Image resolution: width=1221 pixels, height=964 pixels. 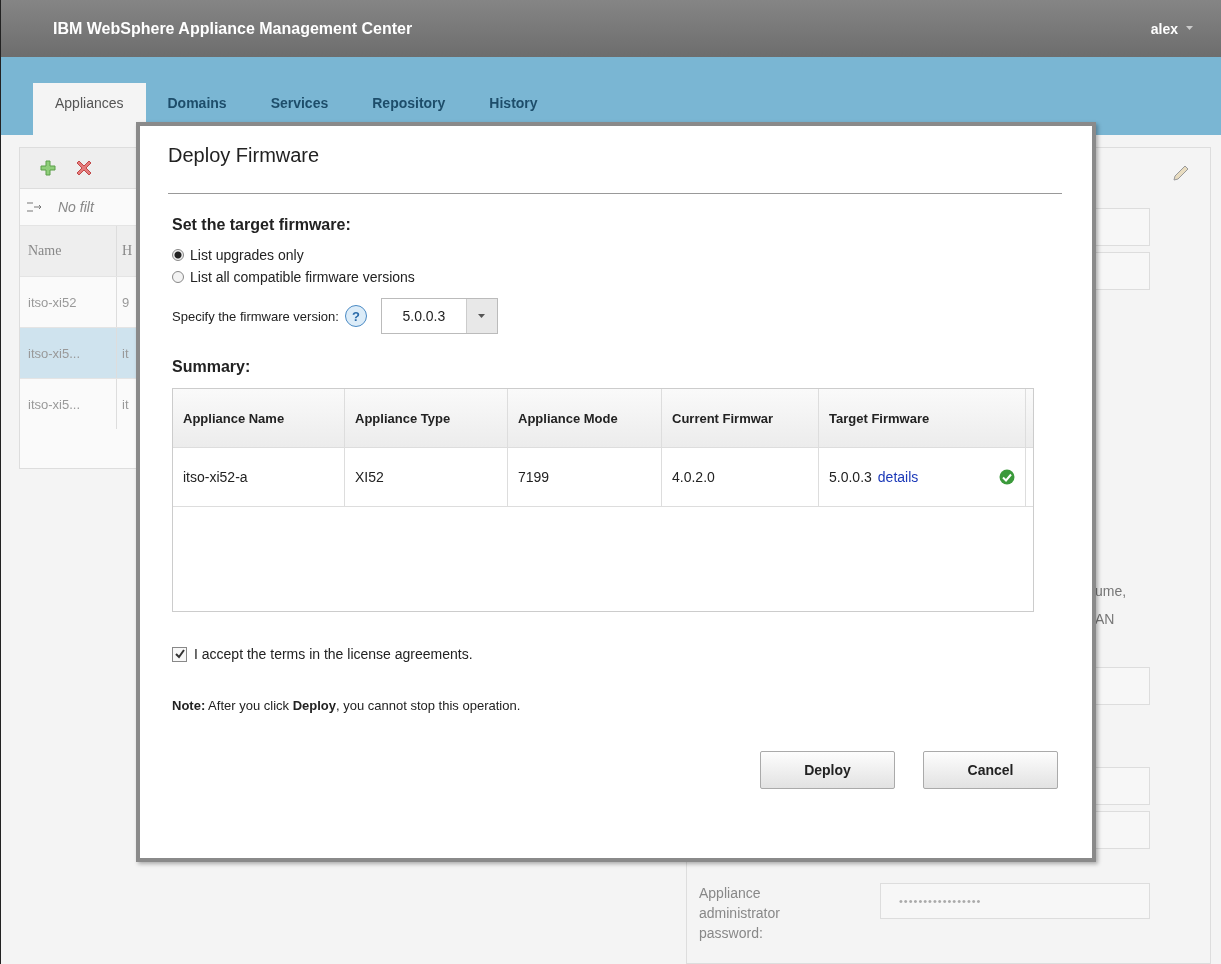 What do you see at coordinates (212, 367) in the screenshot?
I see `section-heading: Summary:` at bounding box center [212, 367].